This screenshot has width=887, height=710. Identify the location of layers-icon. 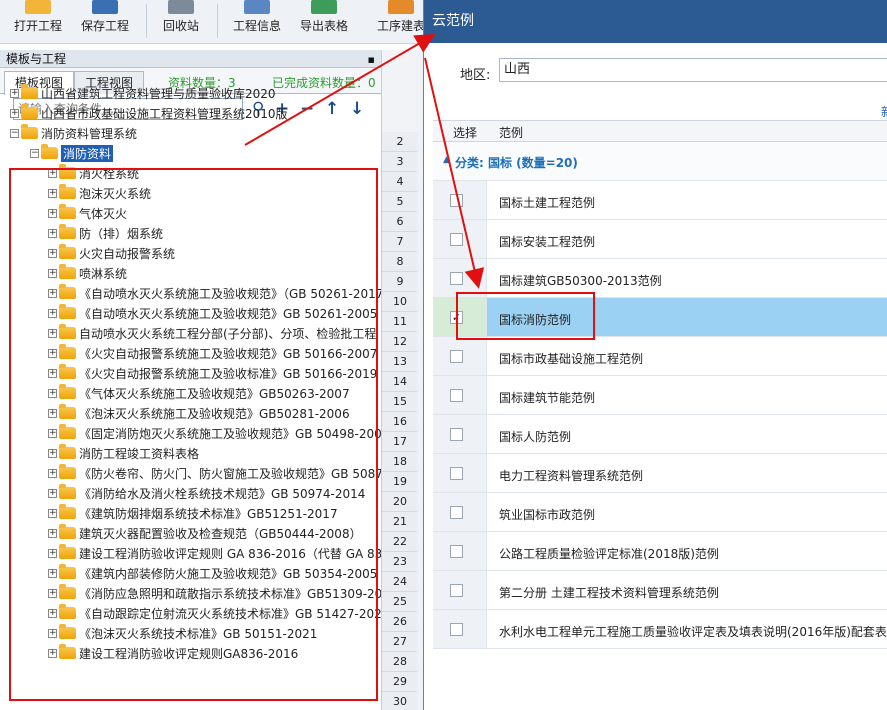
(401, 7).